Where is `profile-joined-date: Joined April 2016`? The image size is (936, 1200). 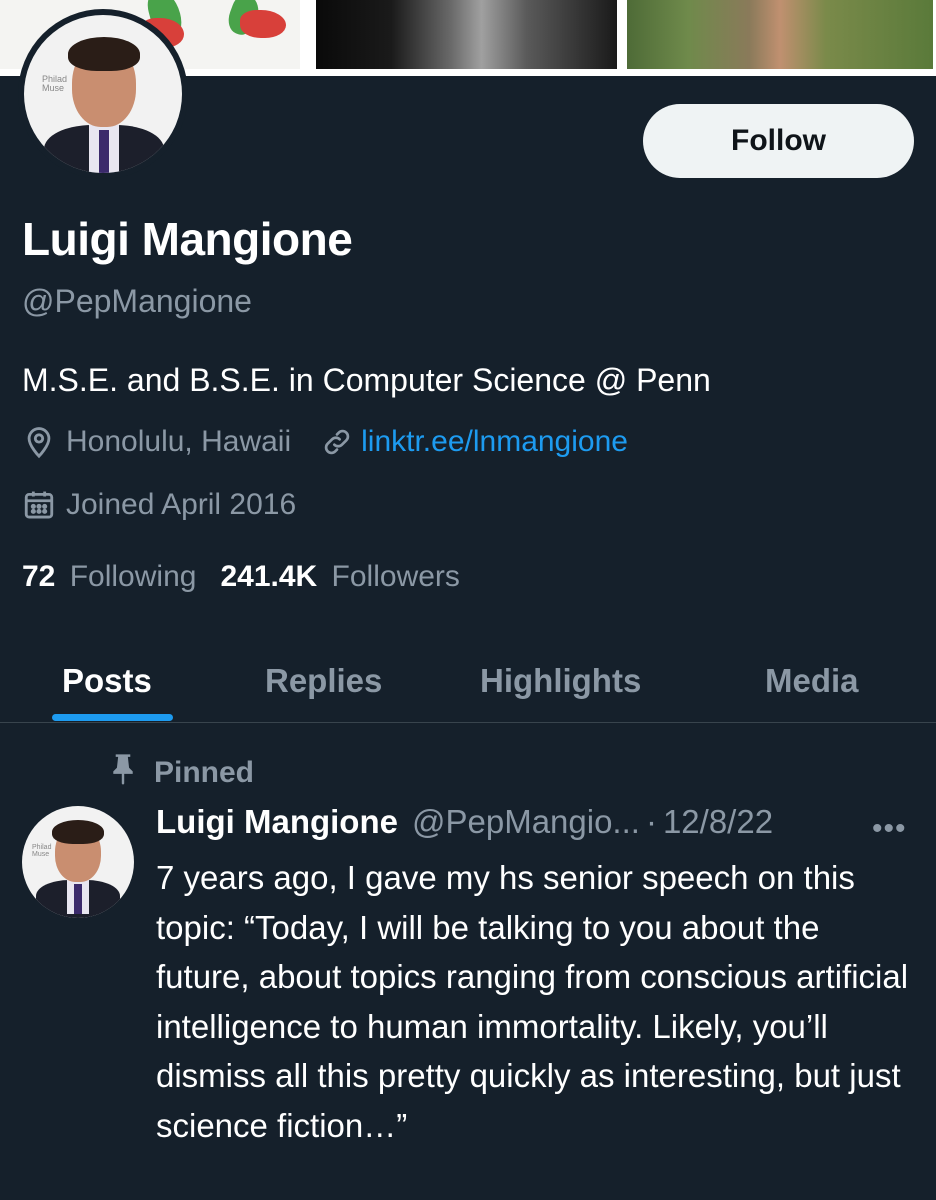
profile-joined-date: Joined April 2016 is located at coordinates (181, 504).